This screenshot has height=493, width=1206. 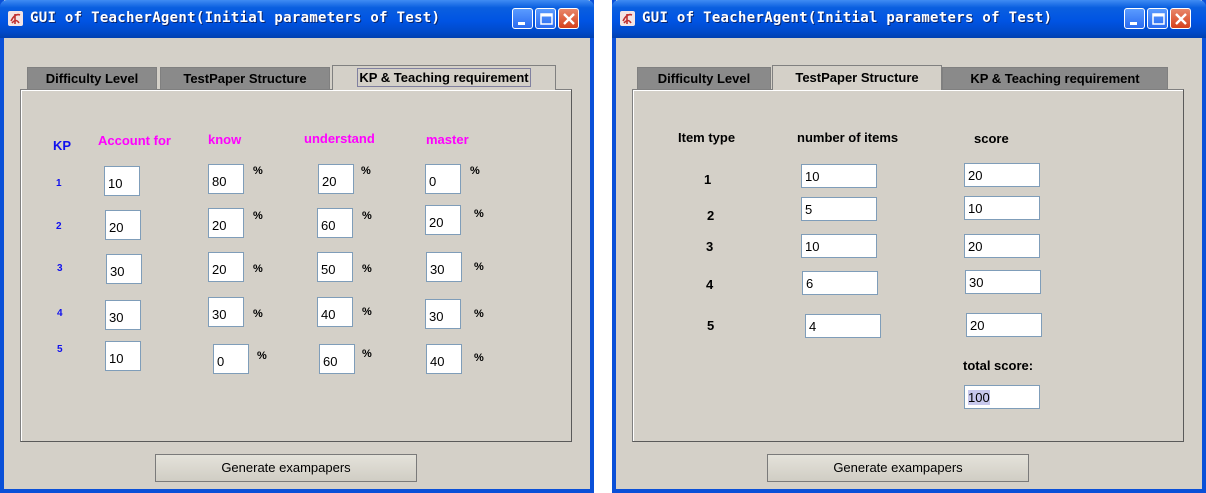 What do you see at coordinates (447, 139) in the screenshot?
I see `header-master: master` at bounding box center [447, 139].